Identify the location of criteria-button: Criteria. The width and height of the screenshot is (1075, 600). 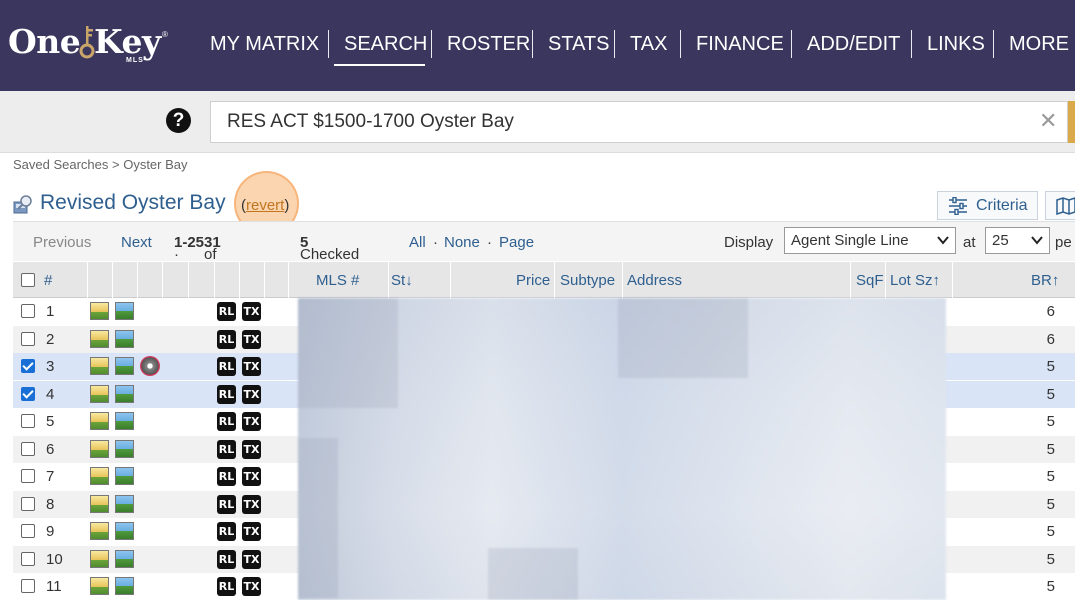
(987, 205).